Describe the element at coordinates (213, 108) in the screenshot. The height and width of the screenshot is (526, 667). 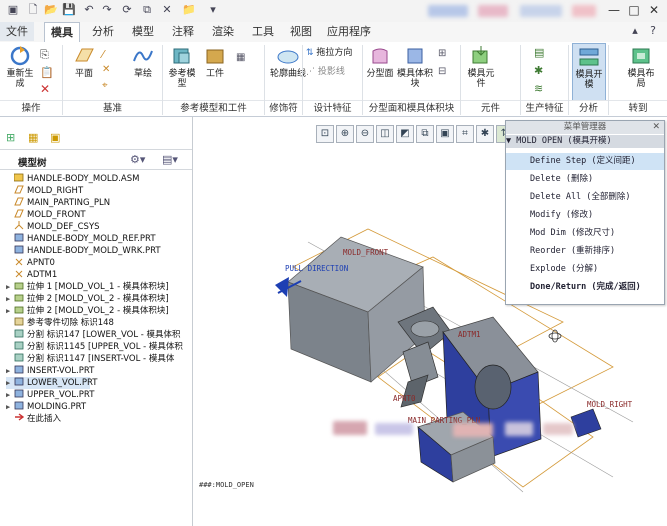
I see `group-label-ref-model: 参考模型和工件` at that location.